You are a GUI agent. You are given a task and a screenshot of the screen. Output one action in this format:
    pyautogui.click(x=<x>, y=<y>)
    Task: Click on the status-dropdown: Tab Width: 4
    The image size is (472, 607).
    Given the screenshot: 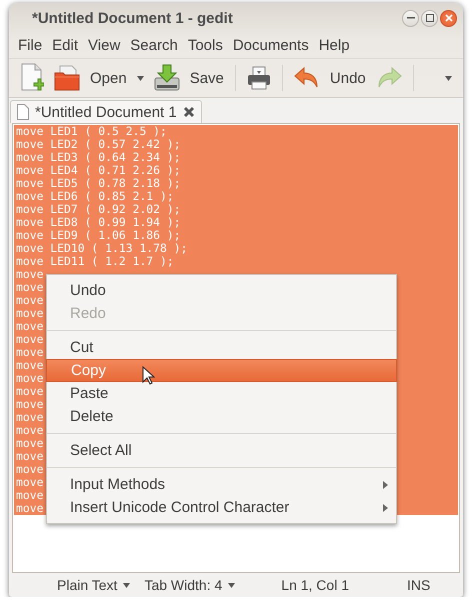 What is the action you would take?
    pyautogui.click(x=190, y=585)
    